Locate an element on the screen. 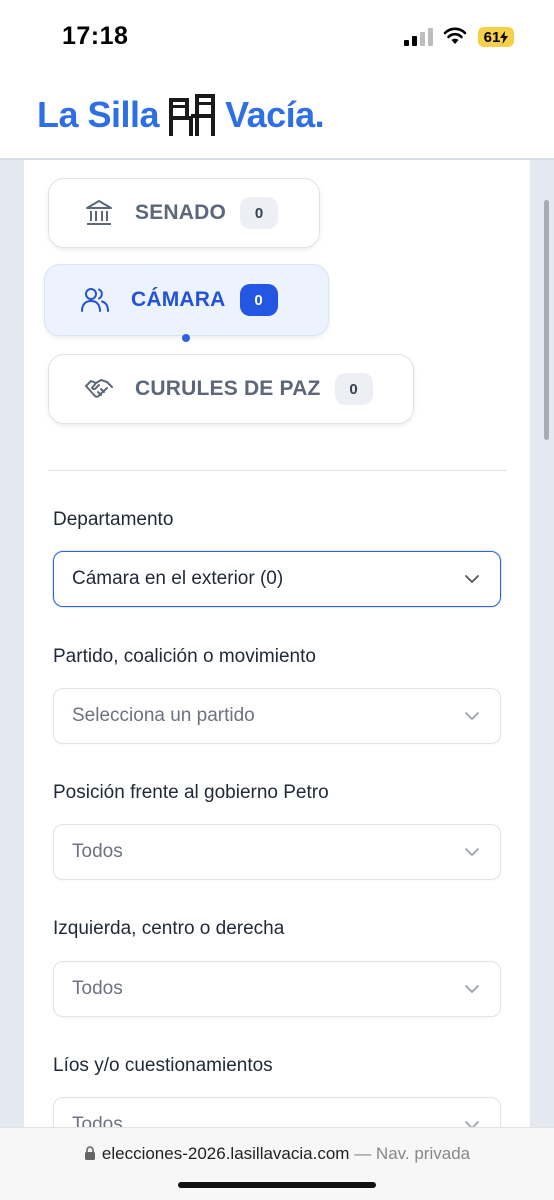 This screenshot has width=554, height=1200. posicion-select-value: Todos is located at coordinates (97, 851).